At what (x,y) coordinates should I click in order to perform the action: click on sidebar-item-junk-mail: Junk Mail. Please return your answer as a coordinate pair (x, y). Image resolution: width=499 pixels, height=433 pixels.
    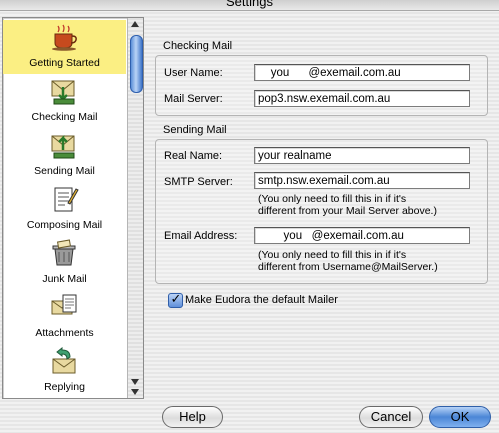
    Looking at the image, I should click on (64, 263).